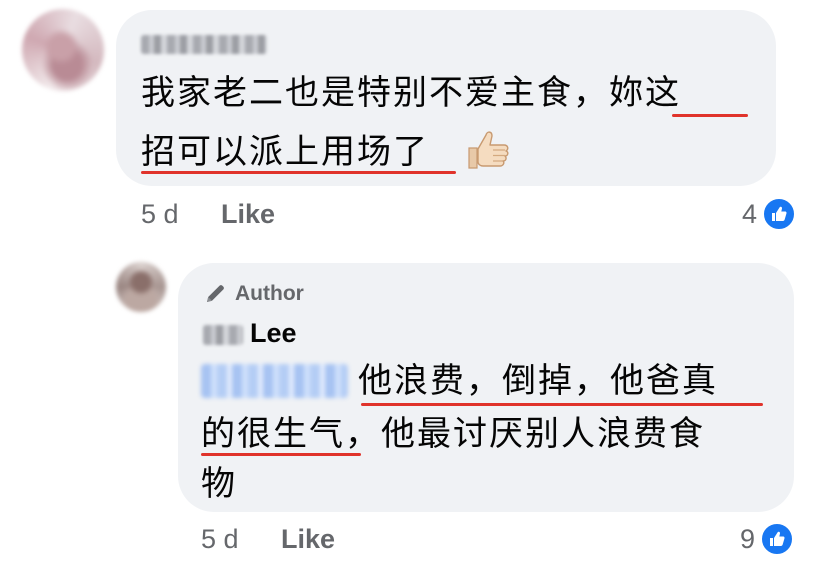 The width and height of the screenshot is (828, 561). I want to click on mention-tag-blurred, so click(274, 381).